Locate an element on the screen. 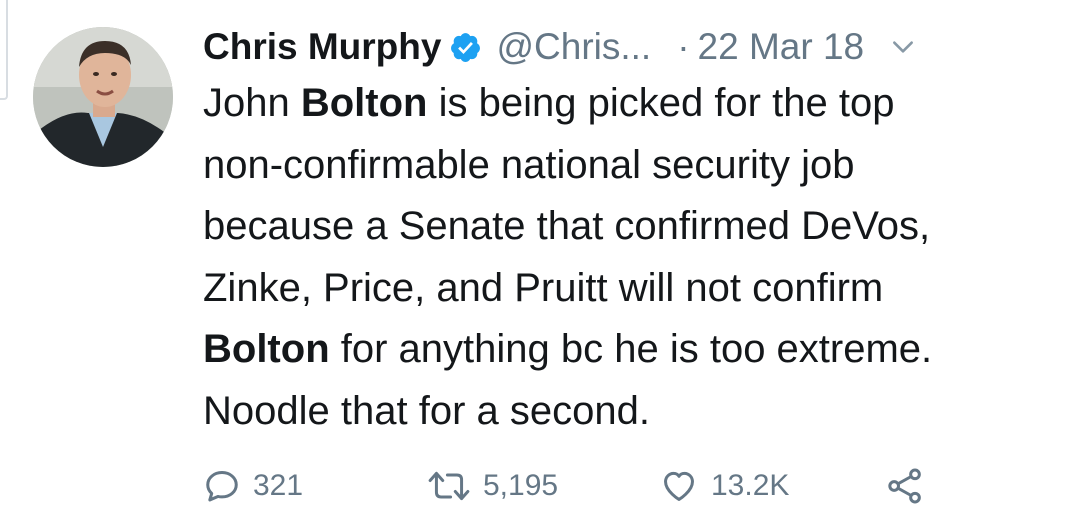 The image size is (1072, 531). tweet-text-line: because a Senate that confirmed DeVos, is located at coordinates (628, 227).